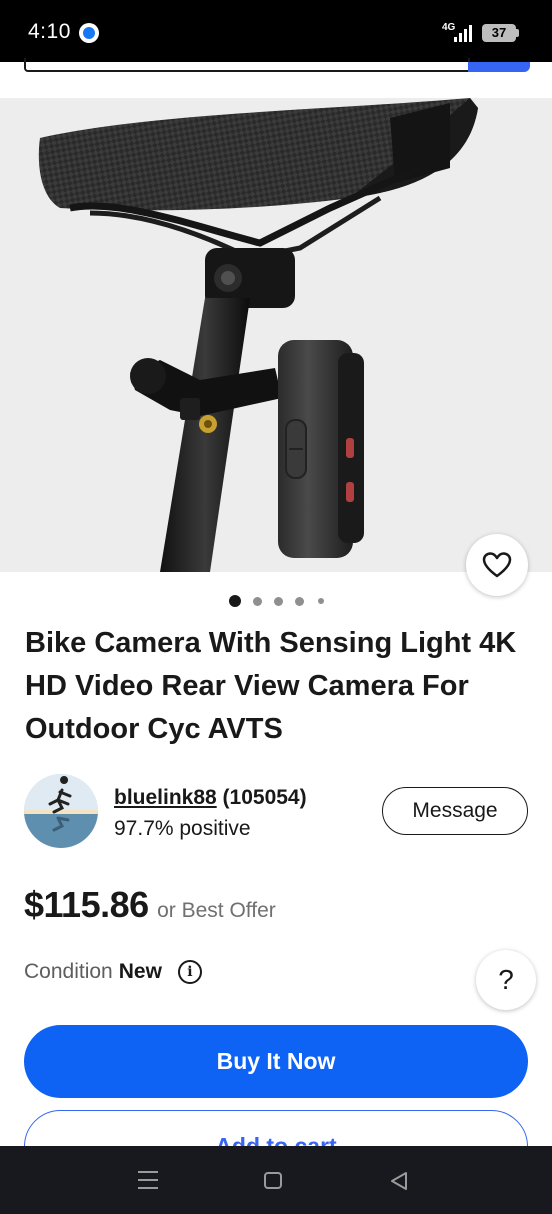 The image size is (552, 1214). Describe the element at coordinates (49, 31) in the screenshot. I see `status-time: 4:10` at that location.